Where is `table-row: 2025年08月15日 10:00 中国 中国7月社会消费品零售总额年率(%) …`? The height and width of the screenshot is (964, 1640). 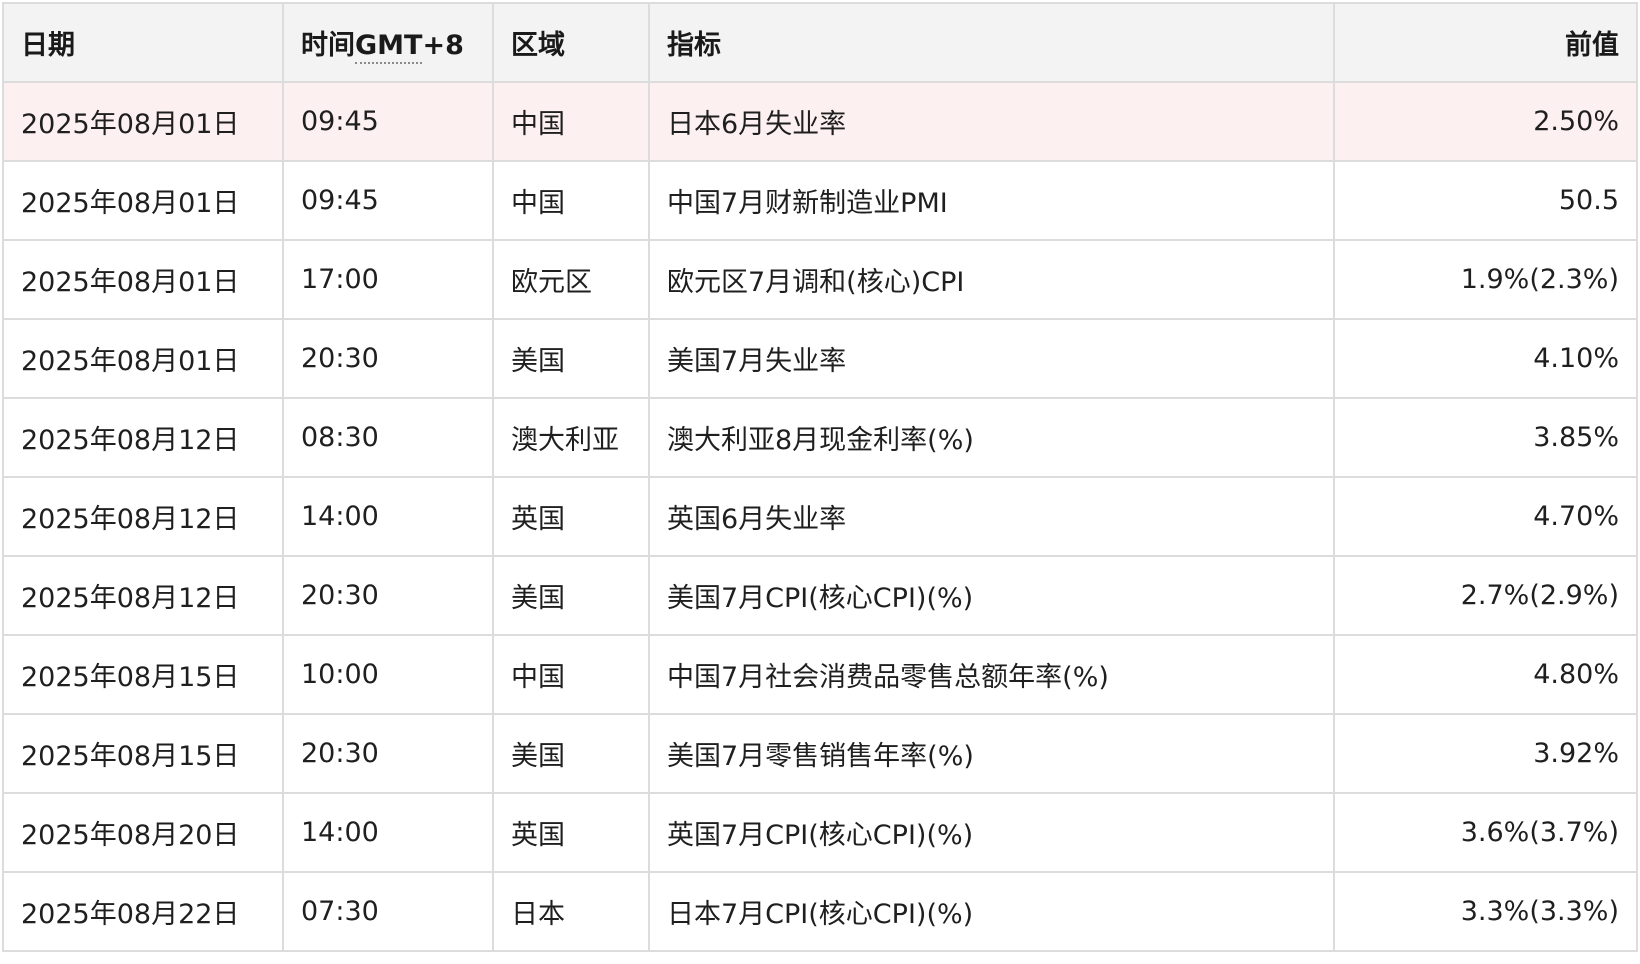
table-row: 2025年08月15日 10:00 中国 中国7月社会消费品零售总额年率(%) … is located at coordinates (820, 674).